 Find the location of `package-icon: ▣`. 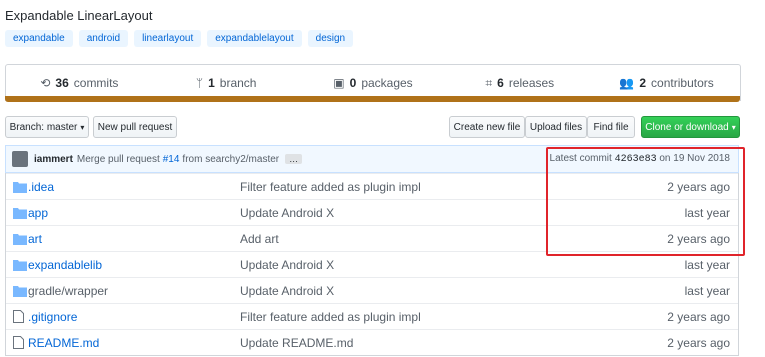

package-icon: ▣ is located at coordinates (339, 83).